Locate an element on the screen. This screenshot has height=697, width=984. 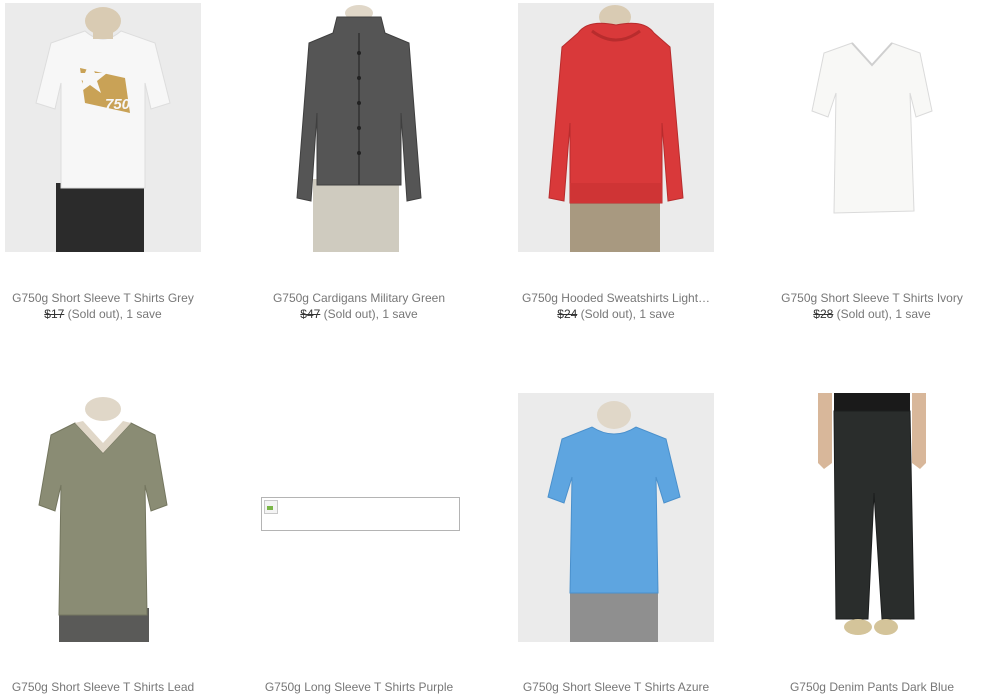
broken-image-icon is located at coordinates (271, 507).